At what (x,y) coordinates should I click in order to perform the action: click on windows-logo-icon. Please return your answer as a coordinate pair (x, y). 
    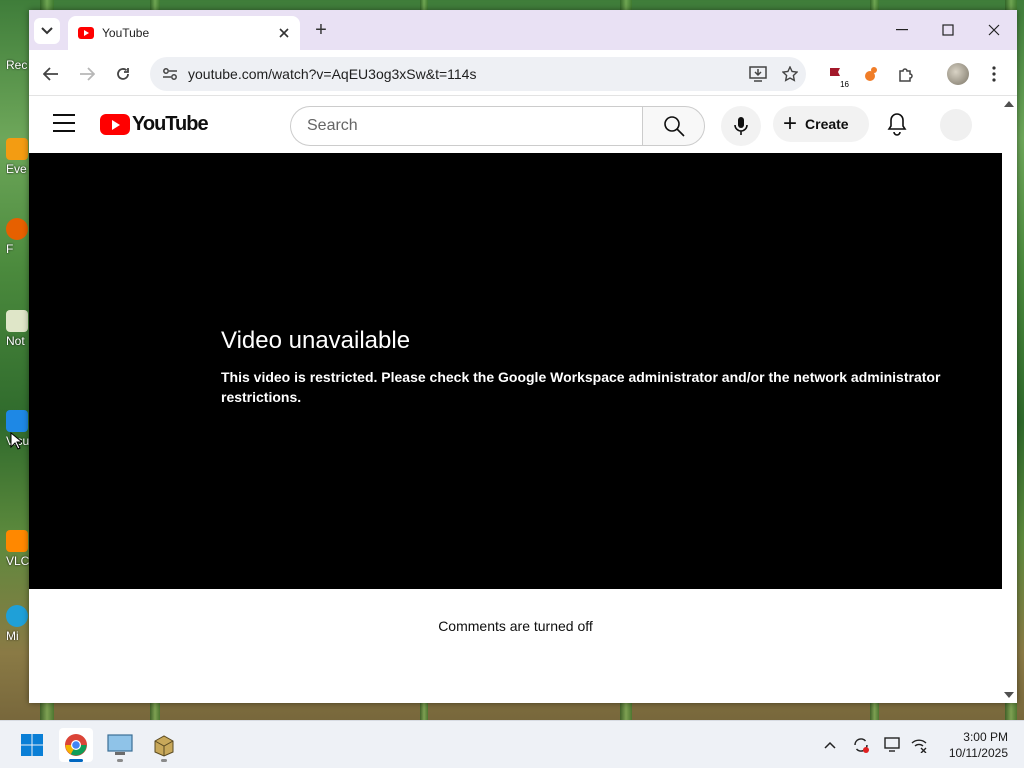
    Looking at the image, I should click on (32, 745).